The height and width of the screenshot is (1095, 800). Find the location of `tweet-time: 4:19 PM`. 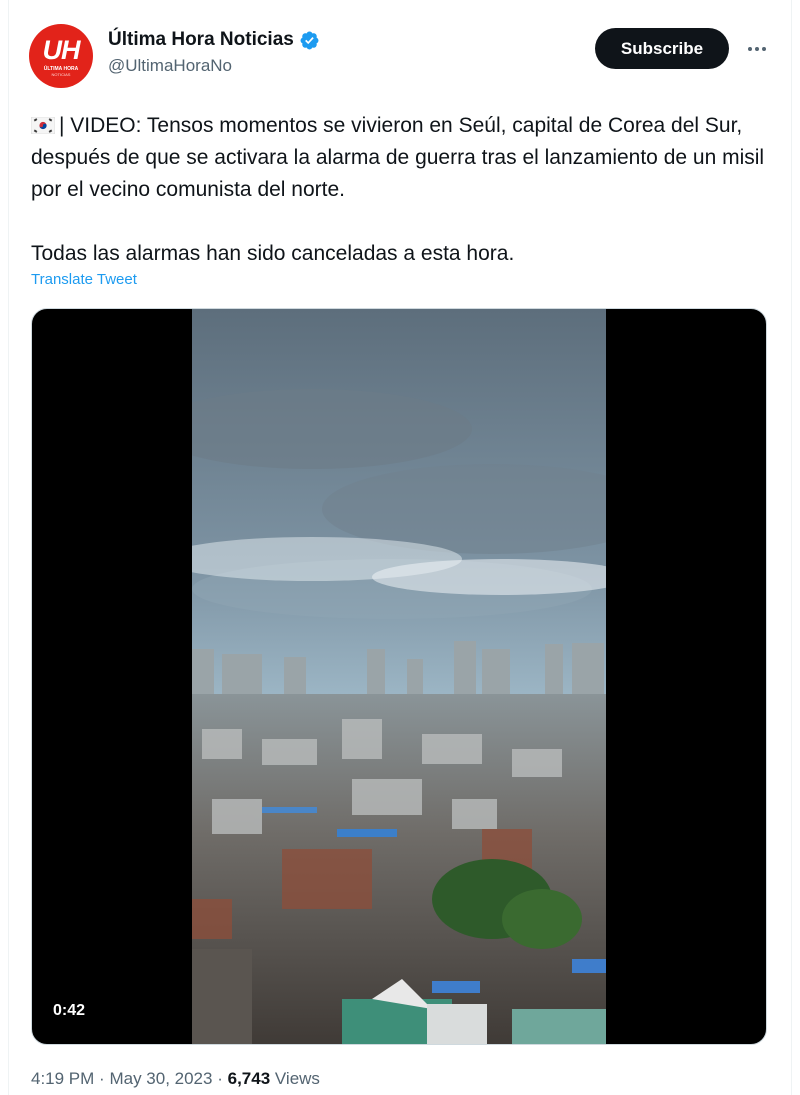

tweet-time: 4:19 PM is located at coordinates (62, 1078).